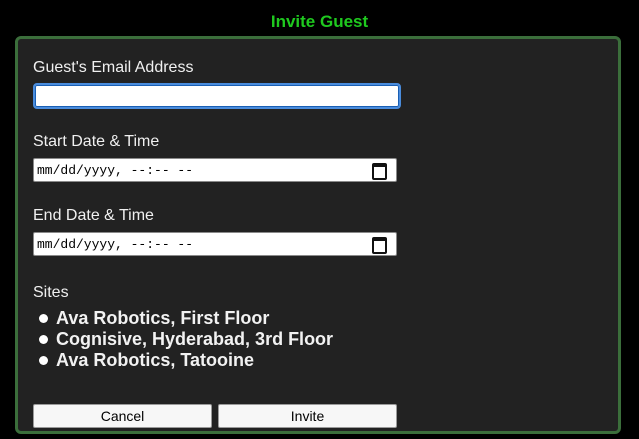 The image size is (639, 439). Describe the element at coordinates (155, 360) in the screenshot. I see `site-label: Ava Robotics, Tatooine` at that location.